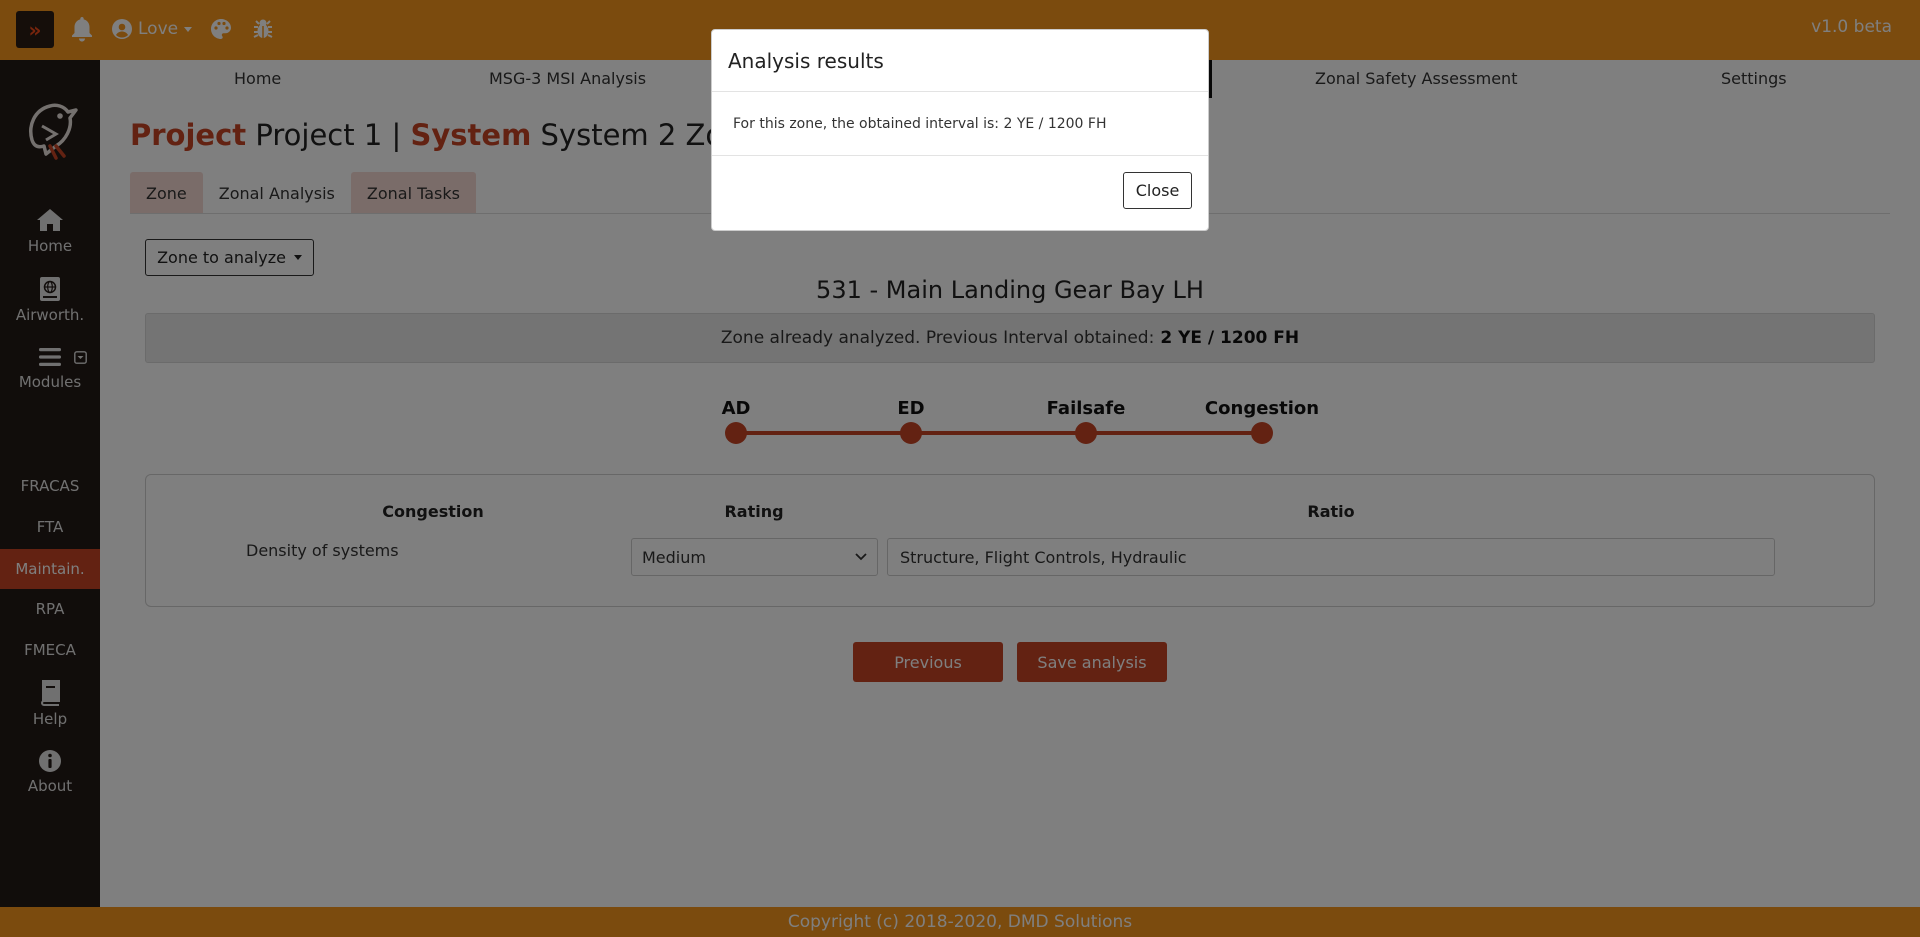 The width and height of the screenshot is (1920, 937). What do you see at coordinates (806, 60) in the screenshot?
I see `modal-title: Analysis results` at bounding box center [806, 60].